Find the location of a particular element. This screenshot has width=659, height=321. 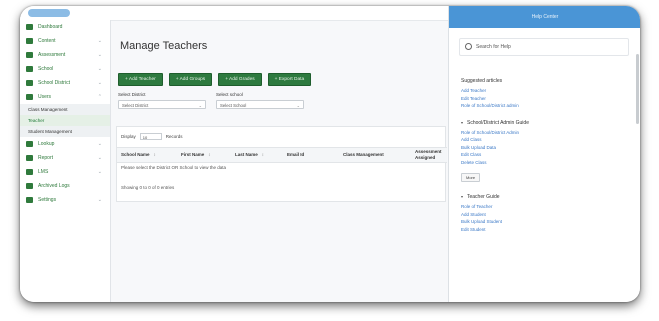

sidebar-item-label: Content is located at coordinates (47, 41).